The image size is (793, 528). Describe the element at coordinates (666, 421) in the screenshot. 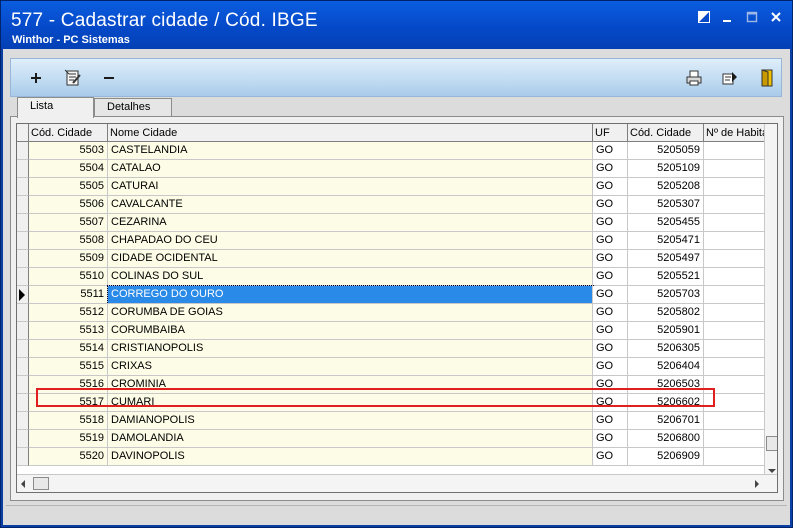

I see `cell-cod-ibge: 5206701` at that location.